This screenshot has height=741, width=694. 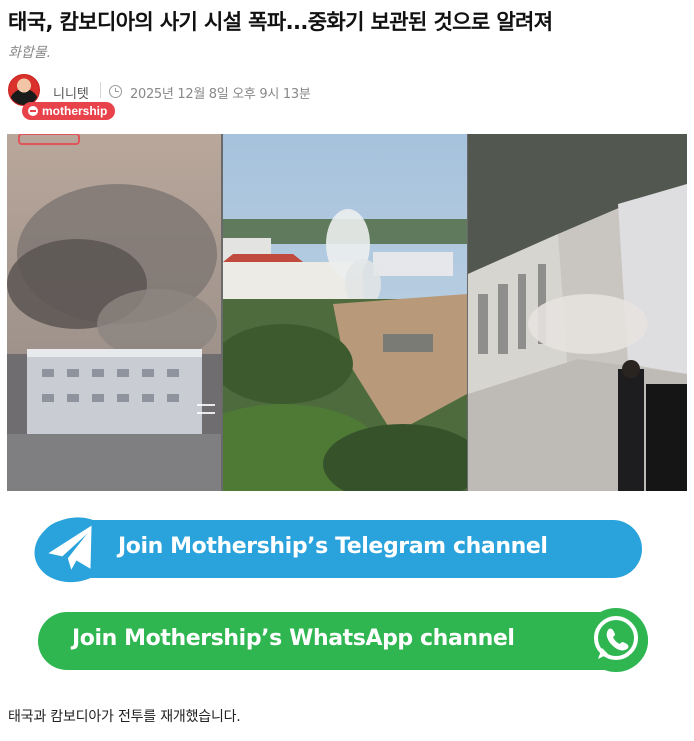 What do you see at coordinates (114, 312) in the screenshot?
I see `photo-panel-drone` at bounding box center [114, 312].